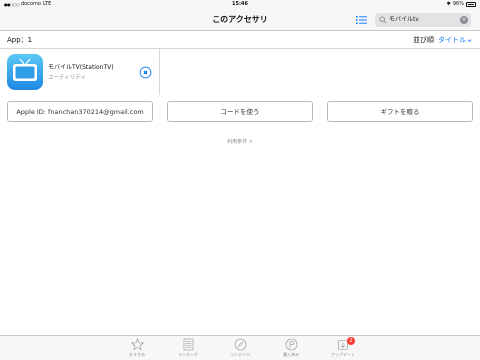 The height and width of the screenshot is (360, 480). Describe the element at coordinates (464, 20) in the screenshot. I see `clear-icon: ×` at that location.